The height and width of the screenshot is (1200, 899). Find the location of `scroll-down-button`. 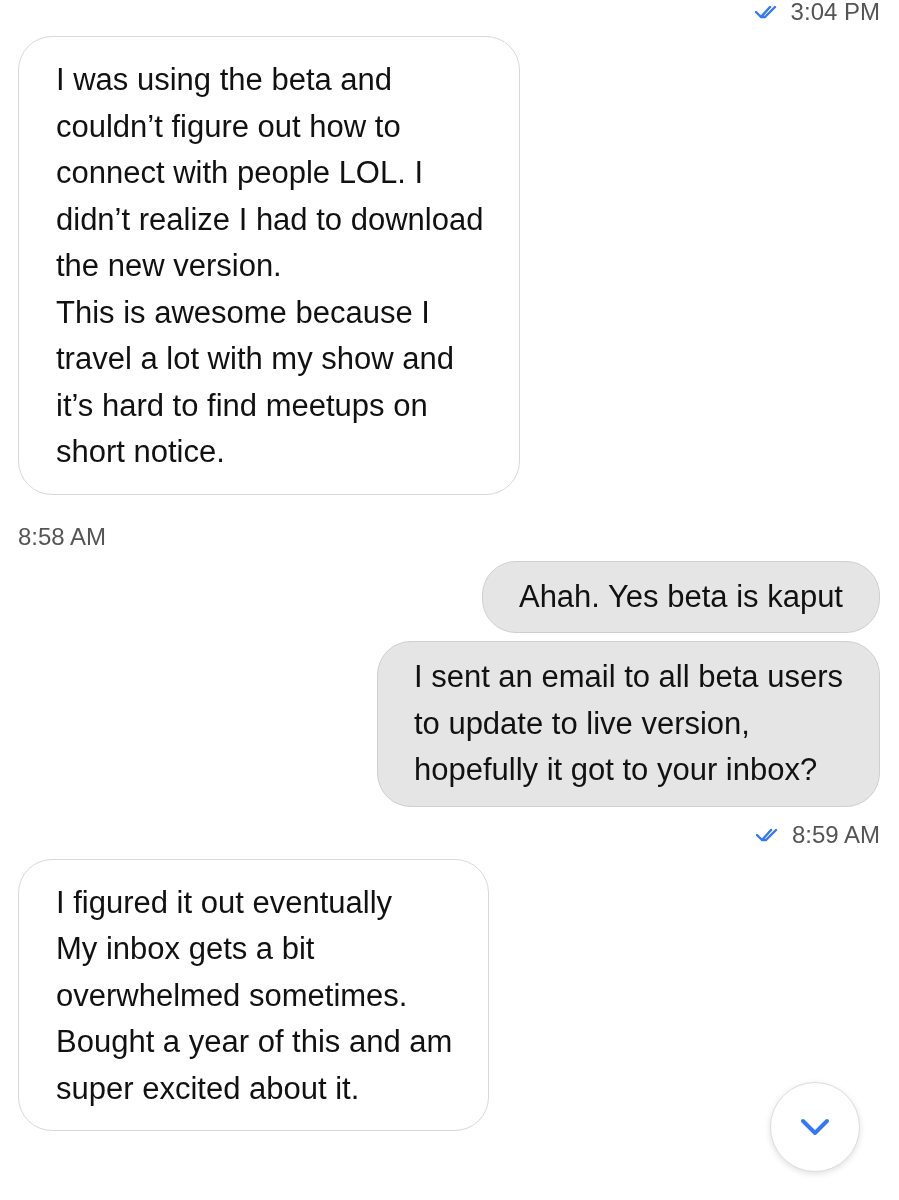

scroll-down-button is located at coordinates (815, 1127).